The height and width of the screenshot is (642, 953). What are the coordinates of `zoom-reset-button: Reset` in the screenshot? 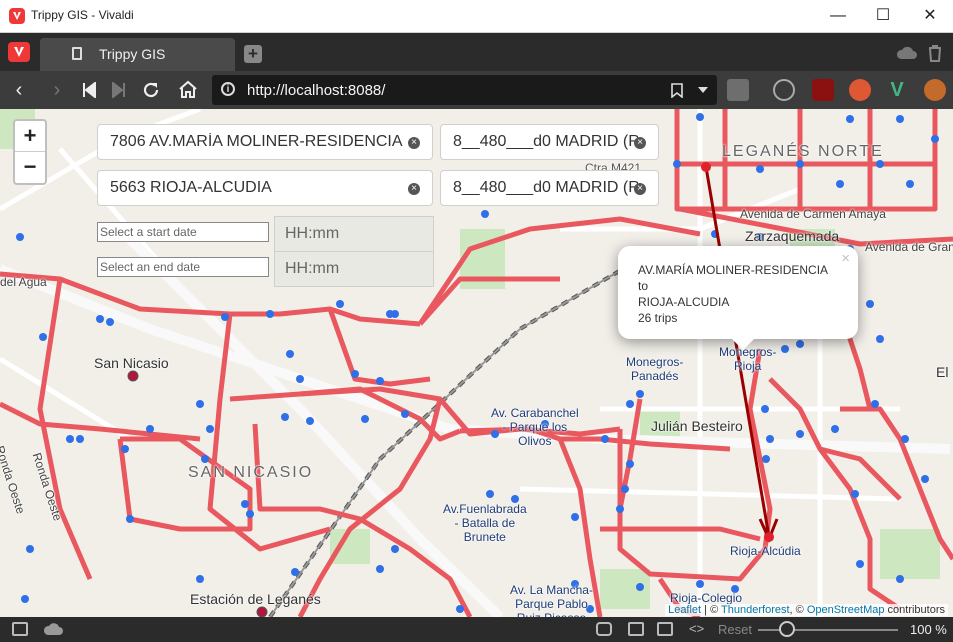 It's located at (735, 629).